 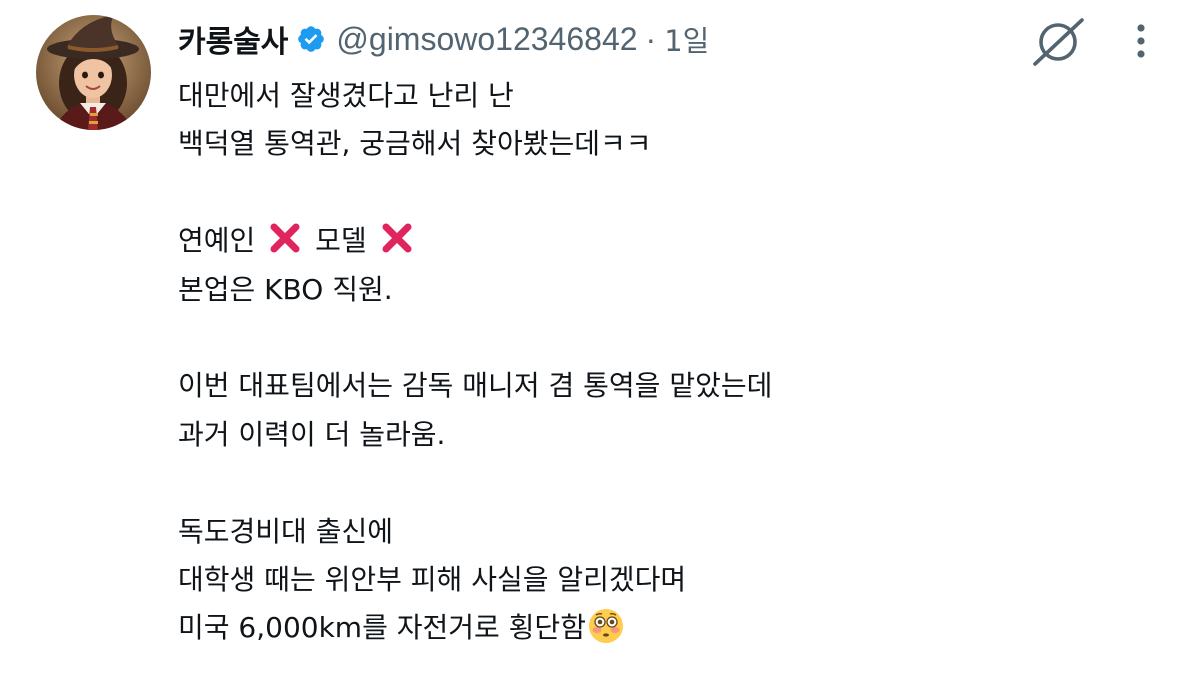 I want to click on grok-button, so click(x=1058, y=41).